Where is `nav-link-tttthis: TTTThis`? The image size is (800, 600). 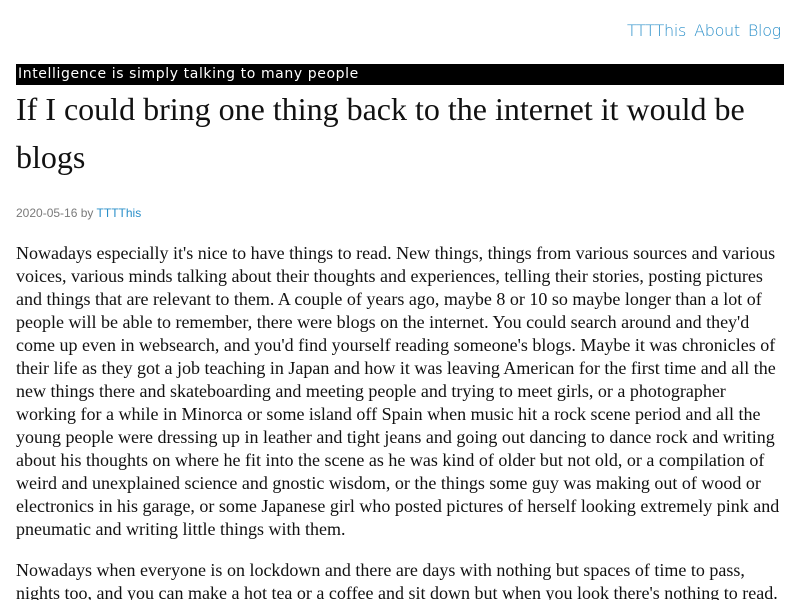
nav-link-tttthis: TTTThis is located at coordinates (656, 30).